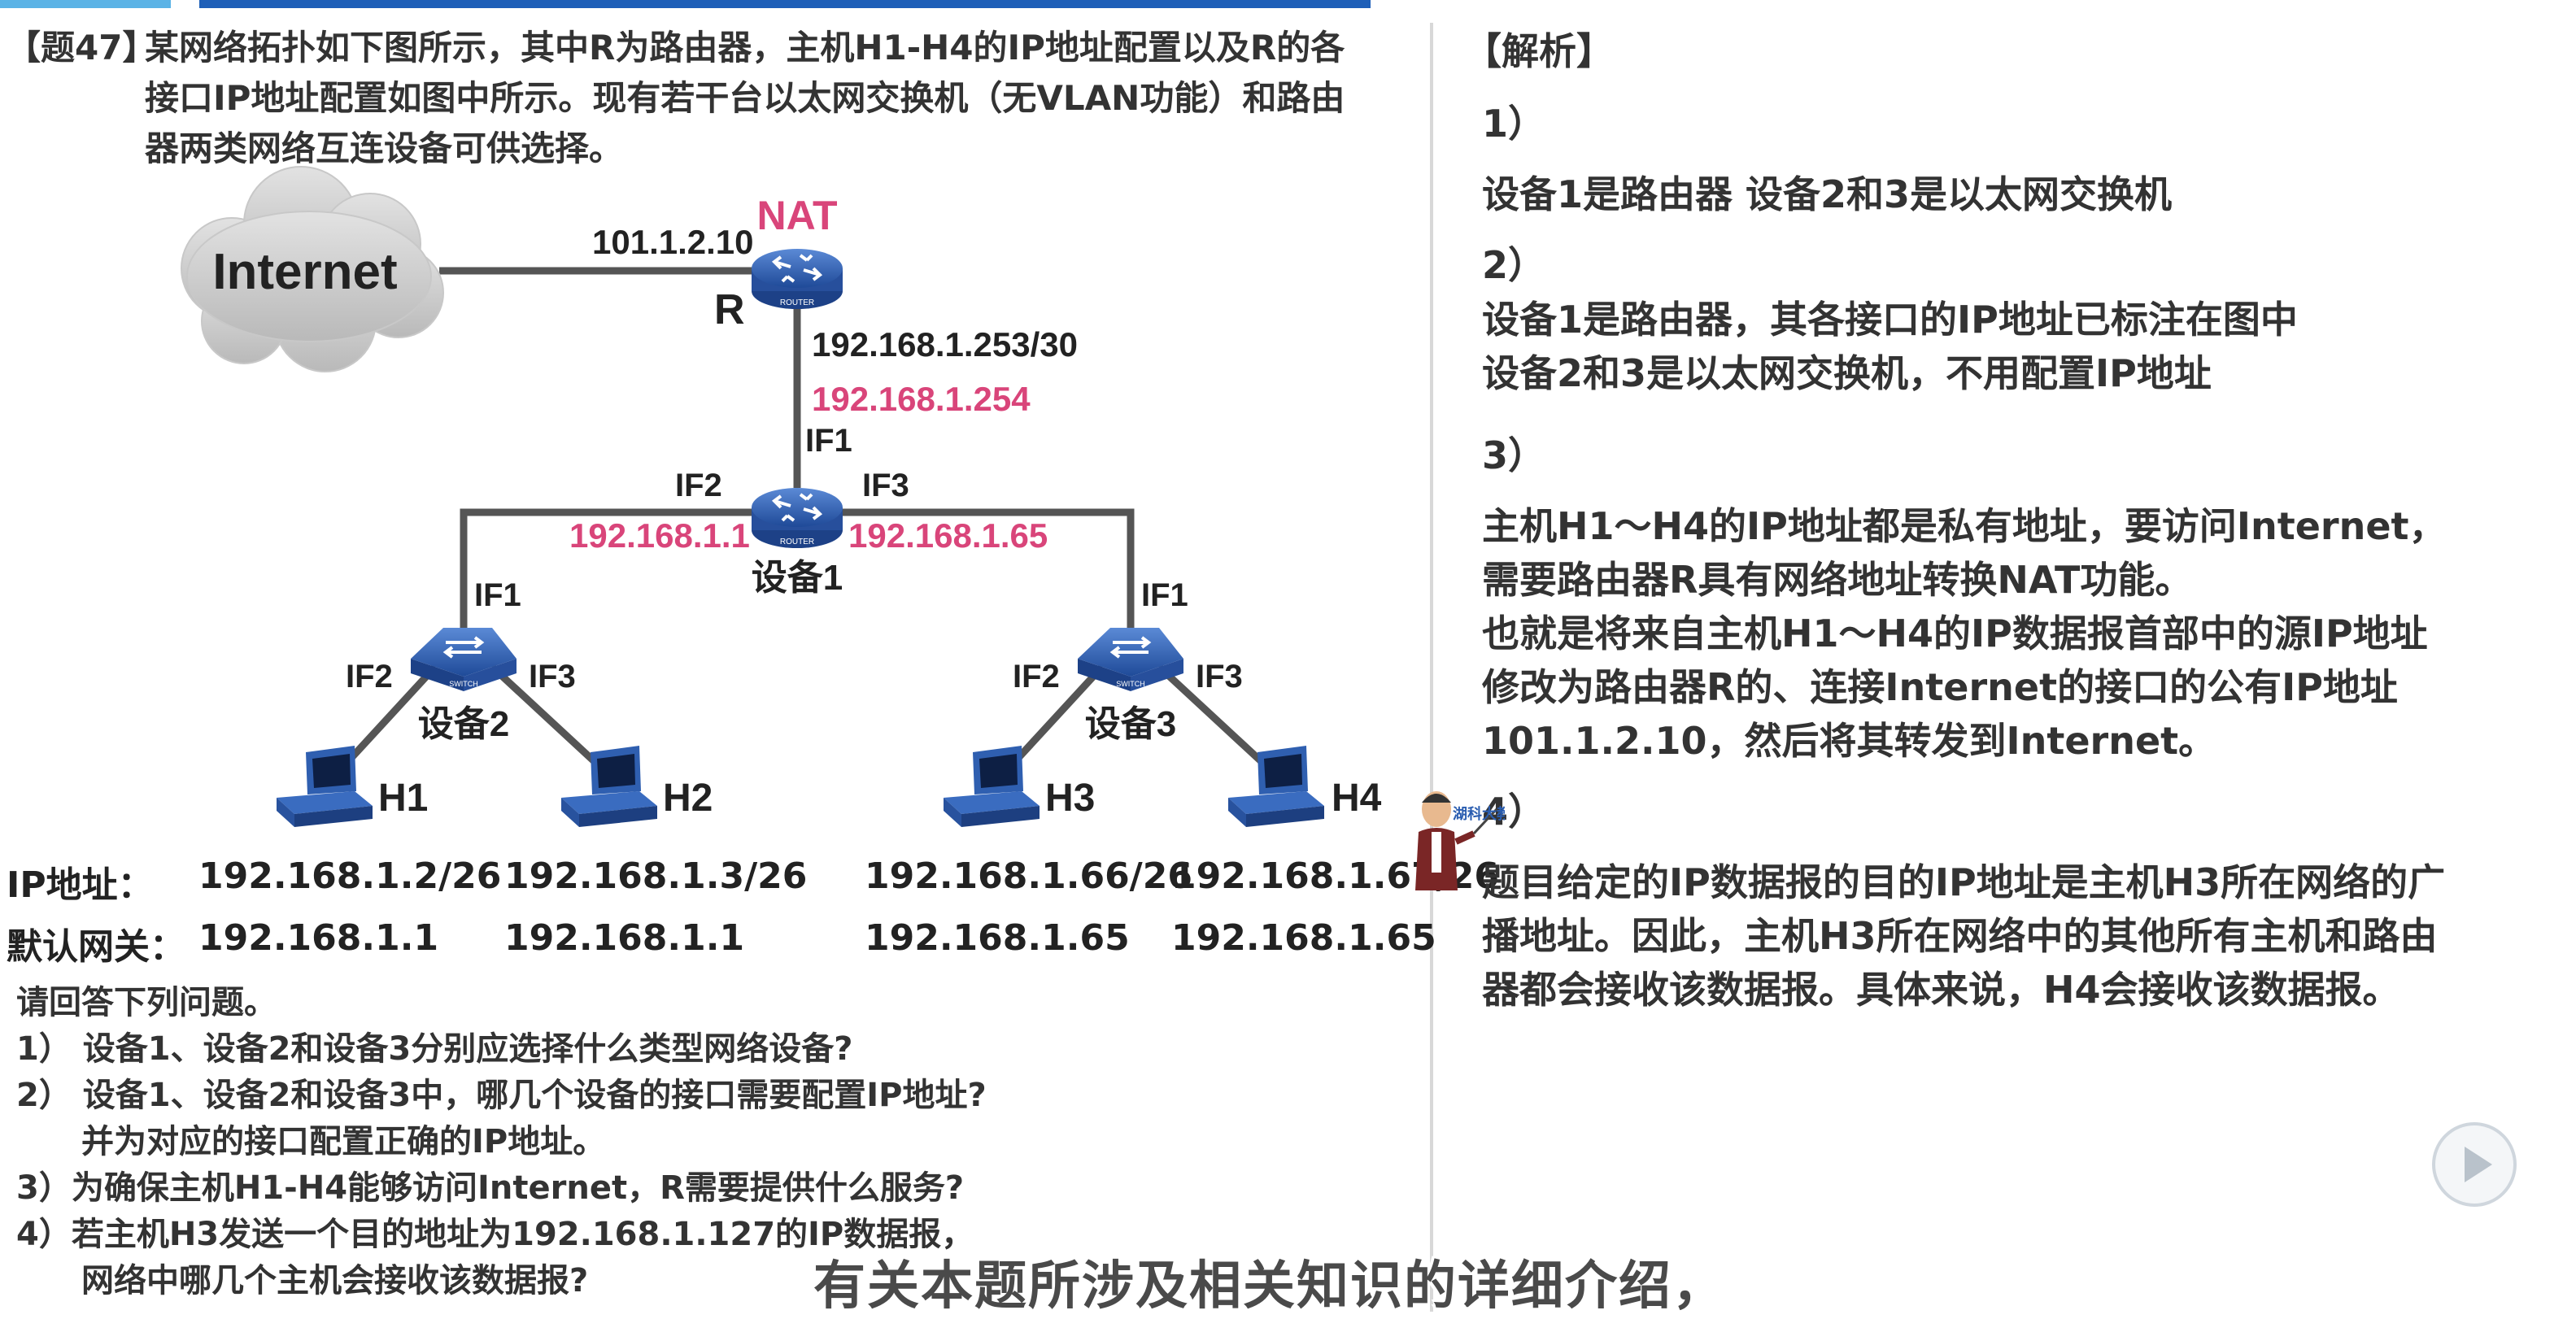  Describe the element at coordinates (497, 595) in the screenshot. I see `dev2-if1-label: IF1` at that location.